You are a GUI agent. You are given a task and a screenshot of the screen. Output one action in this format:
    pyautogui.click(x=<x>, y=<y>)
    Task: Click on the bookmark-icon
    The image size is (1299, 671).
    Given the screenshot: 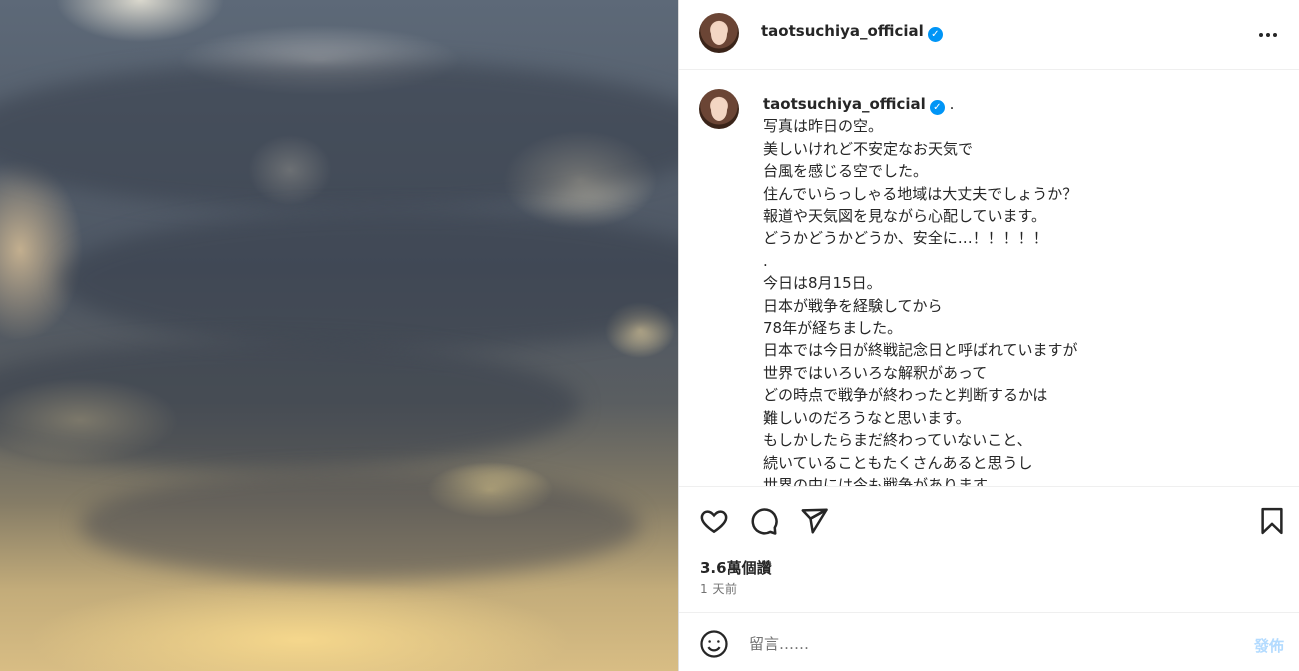 What is the action you would take?
    pyautogui.click(x=1273, y=522)
    